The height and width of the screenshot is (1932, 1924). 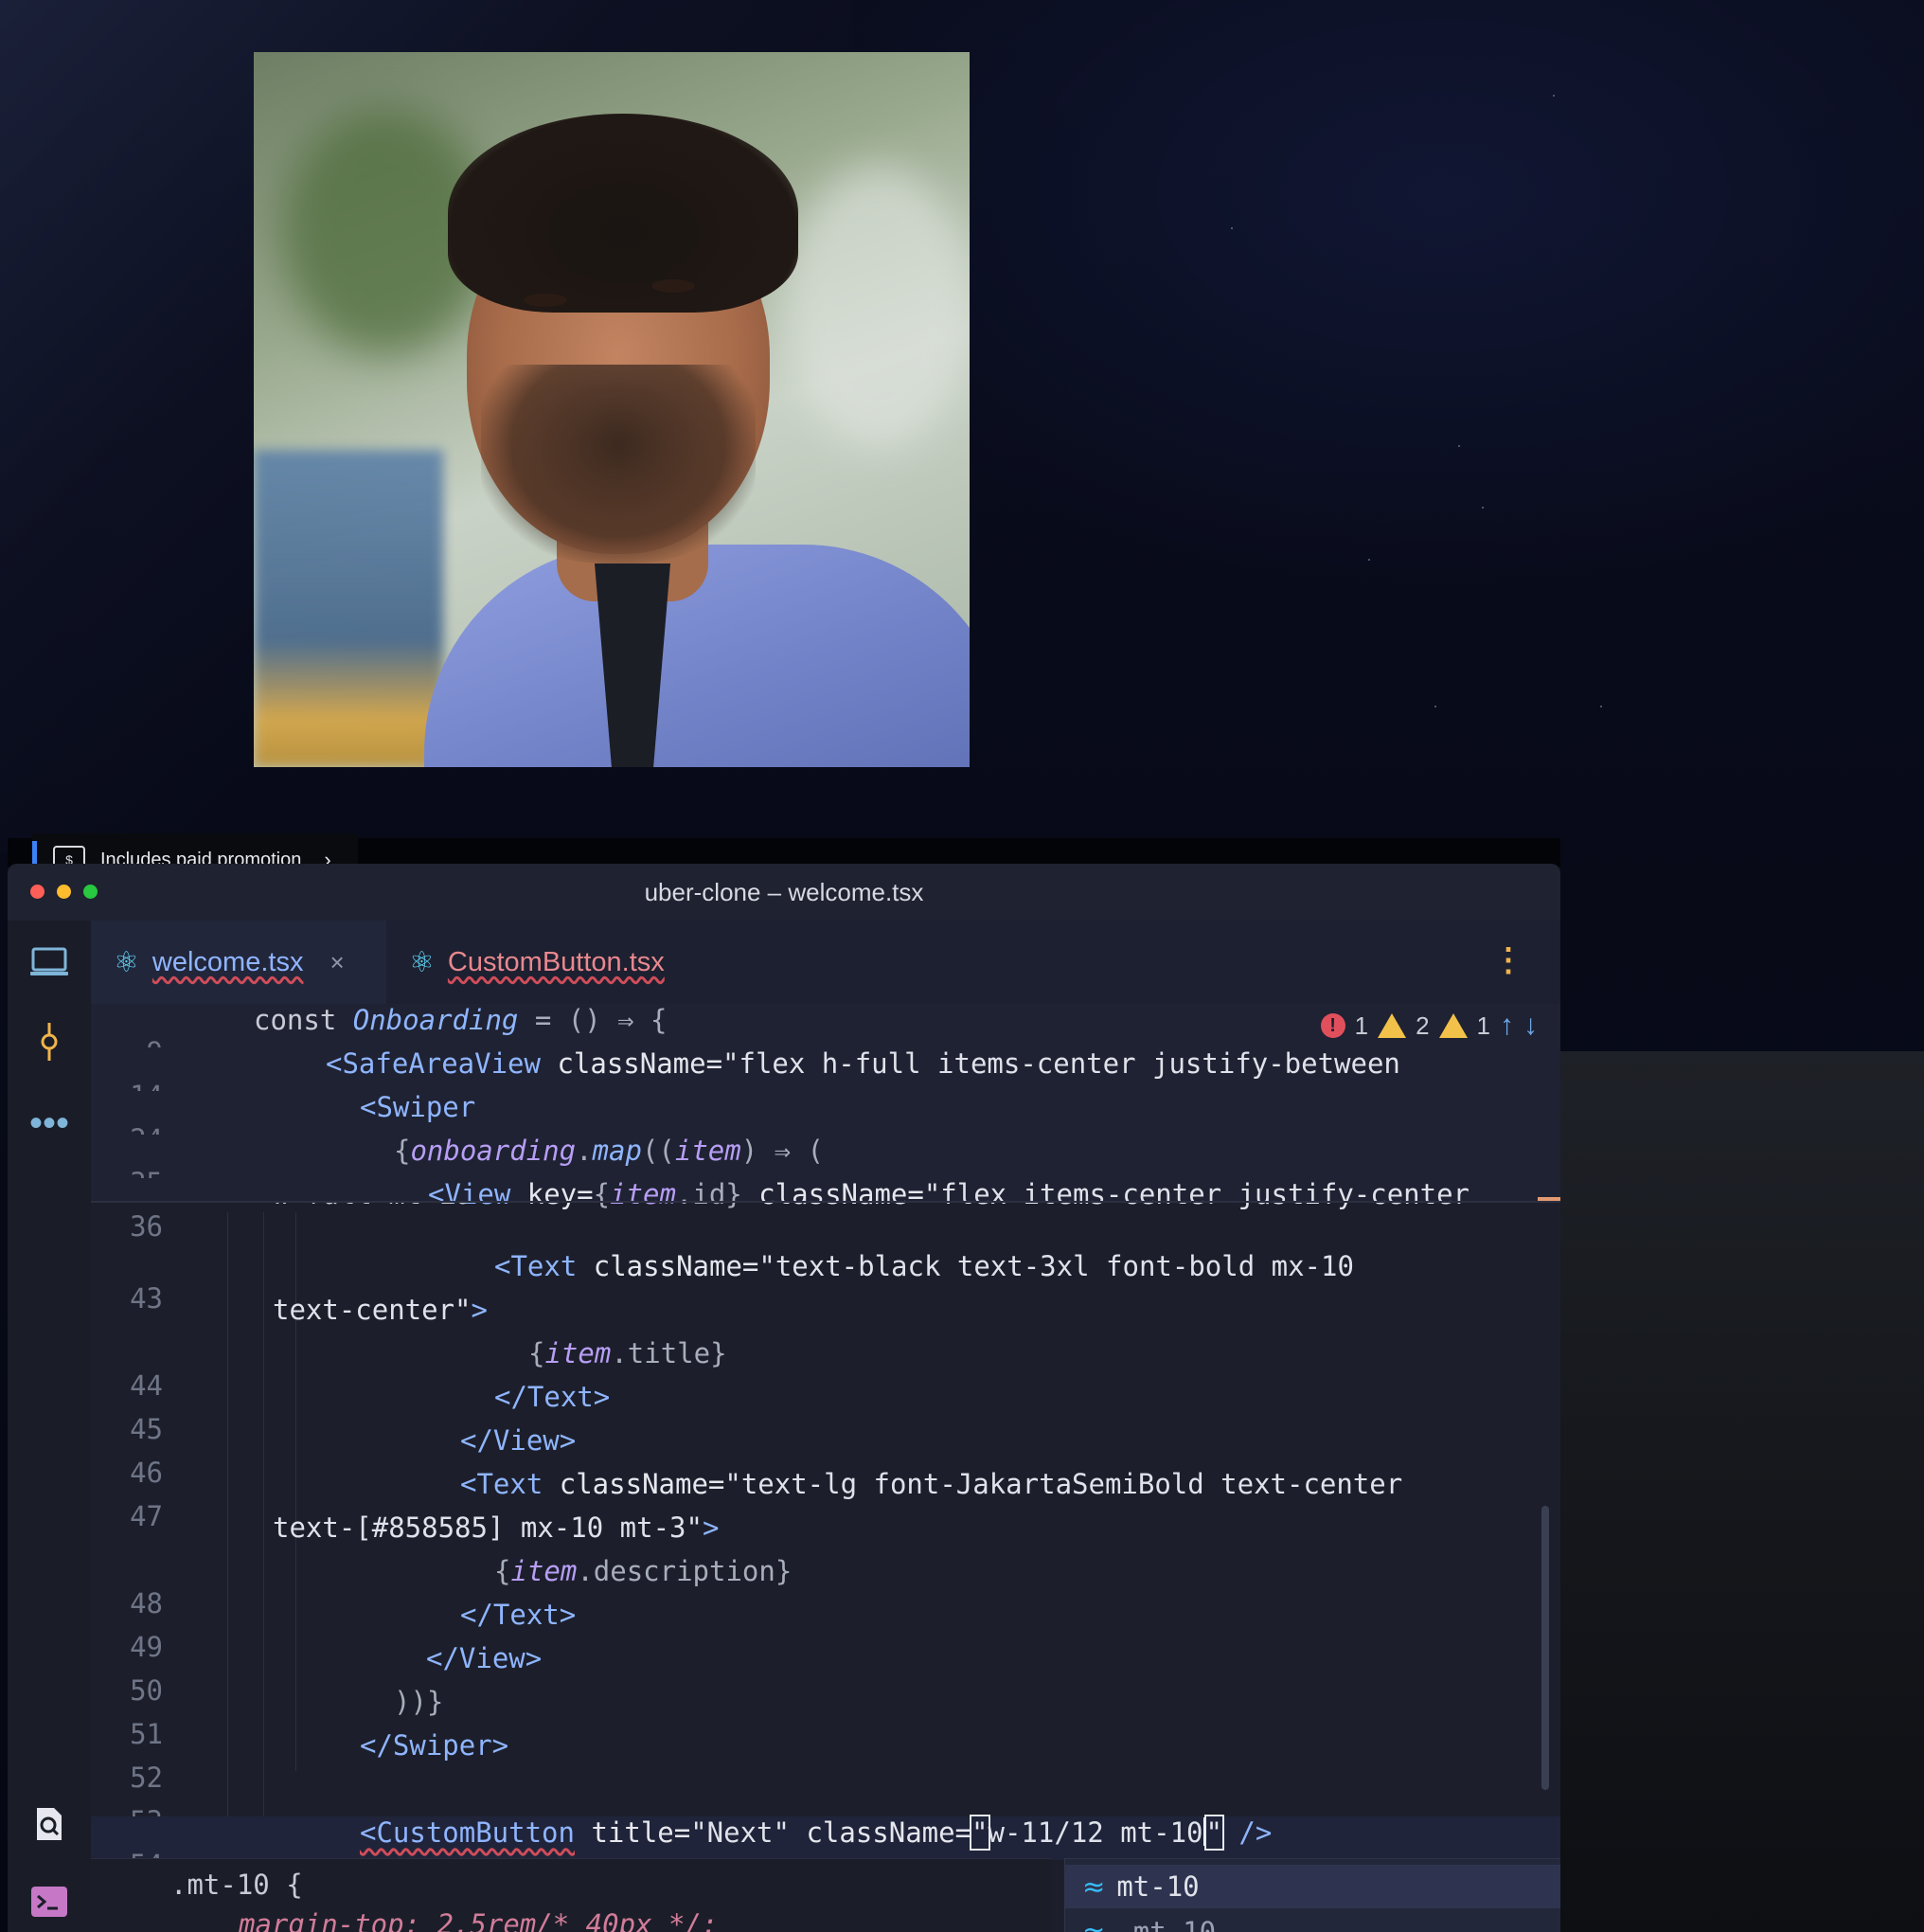 I want to click on title-bar: uber-clone – welcome.tsx, so click(x=784, y=892).